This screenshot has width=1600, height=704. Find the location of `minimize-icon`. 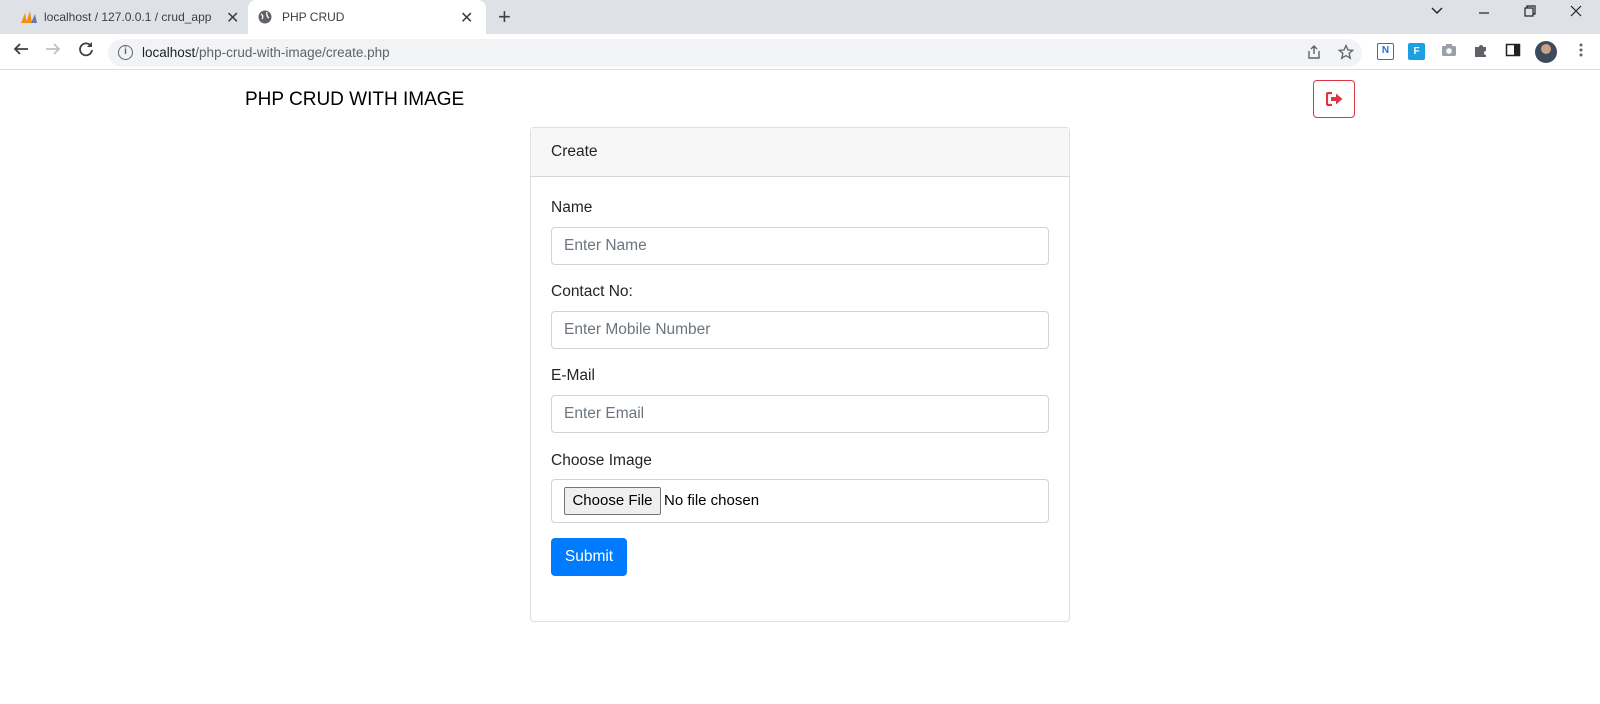

minimize-icon is located at coordinates (1484, 12).